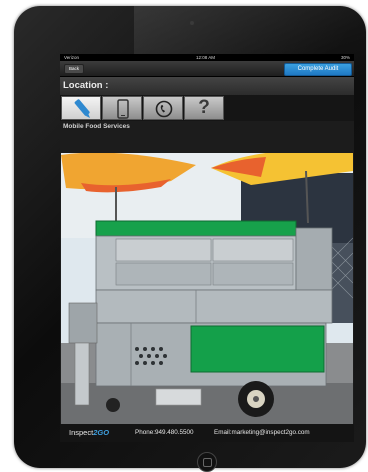 The image size is (368, 472). I want to click on back-button: Back, so click(74, 69).